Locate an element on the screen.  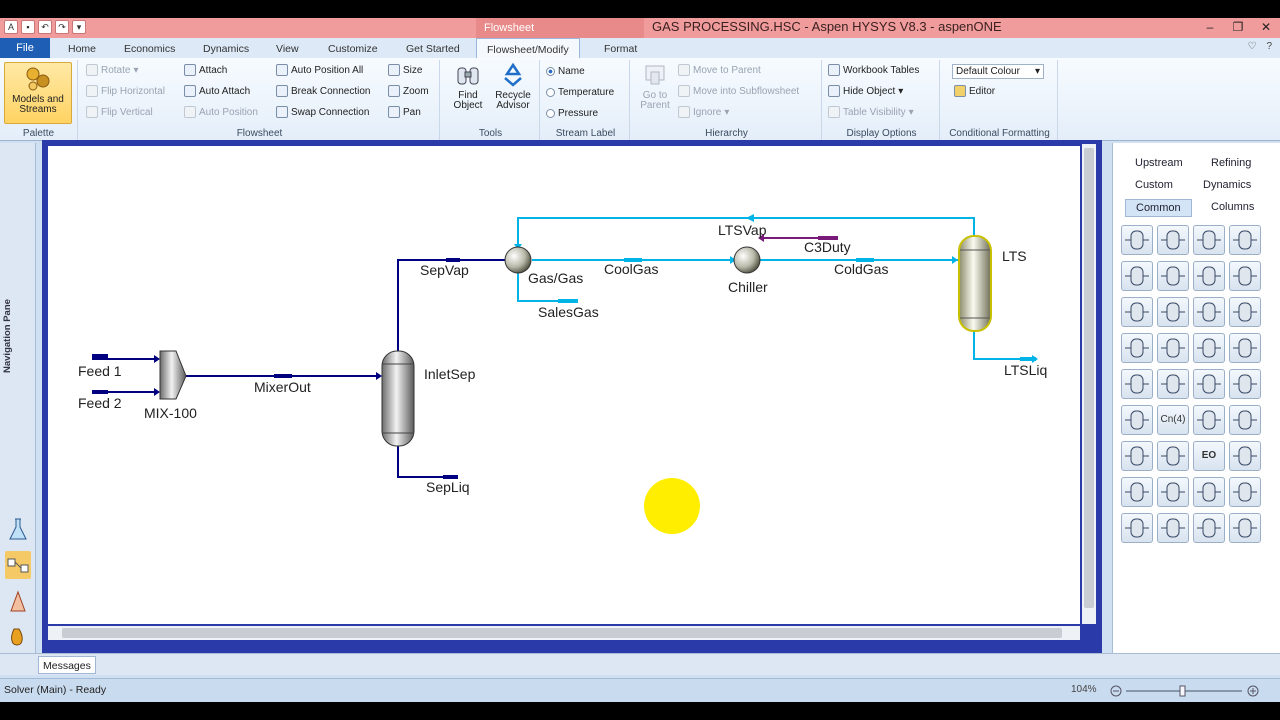
customize-qat-icon: ▾ is located at coordinates (79, 27).